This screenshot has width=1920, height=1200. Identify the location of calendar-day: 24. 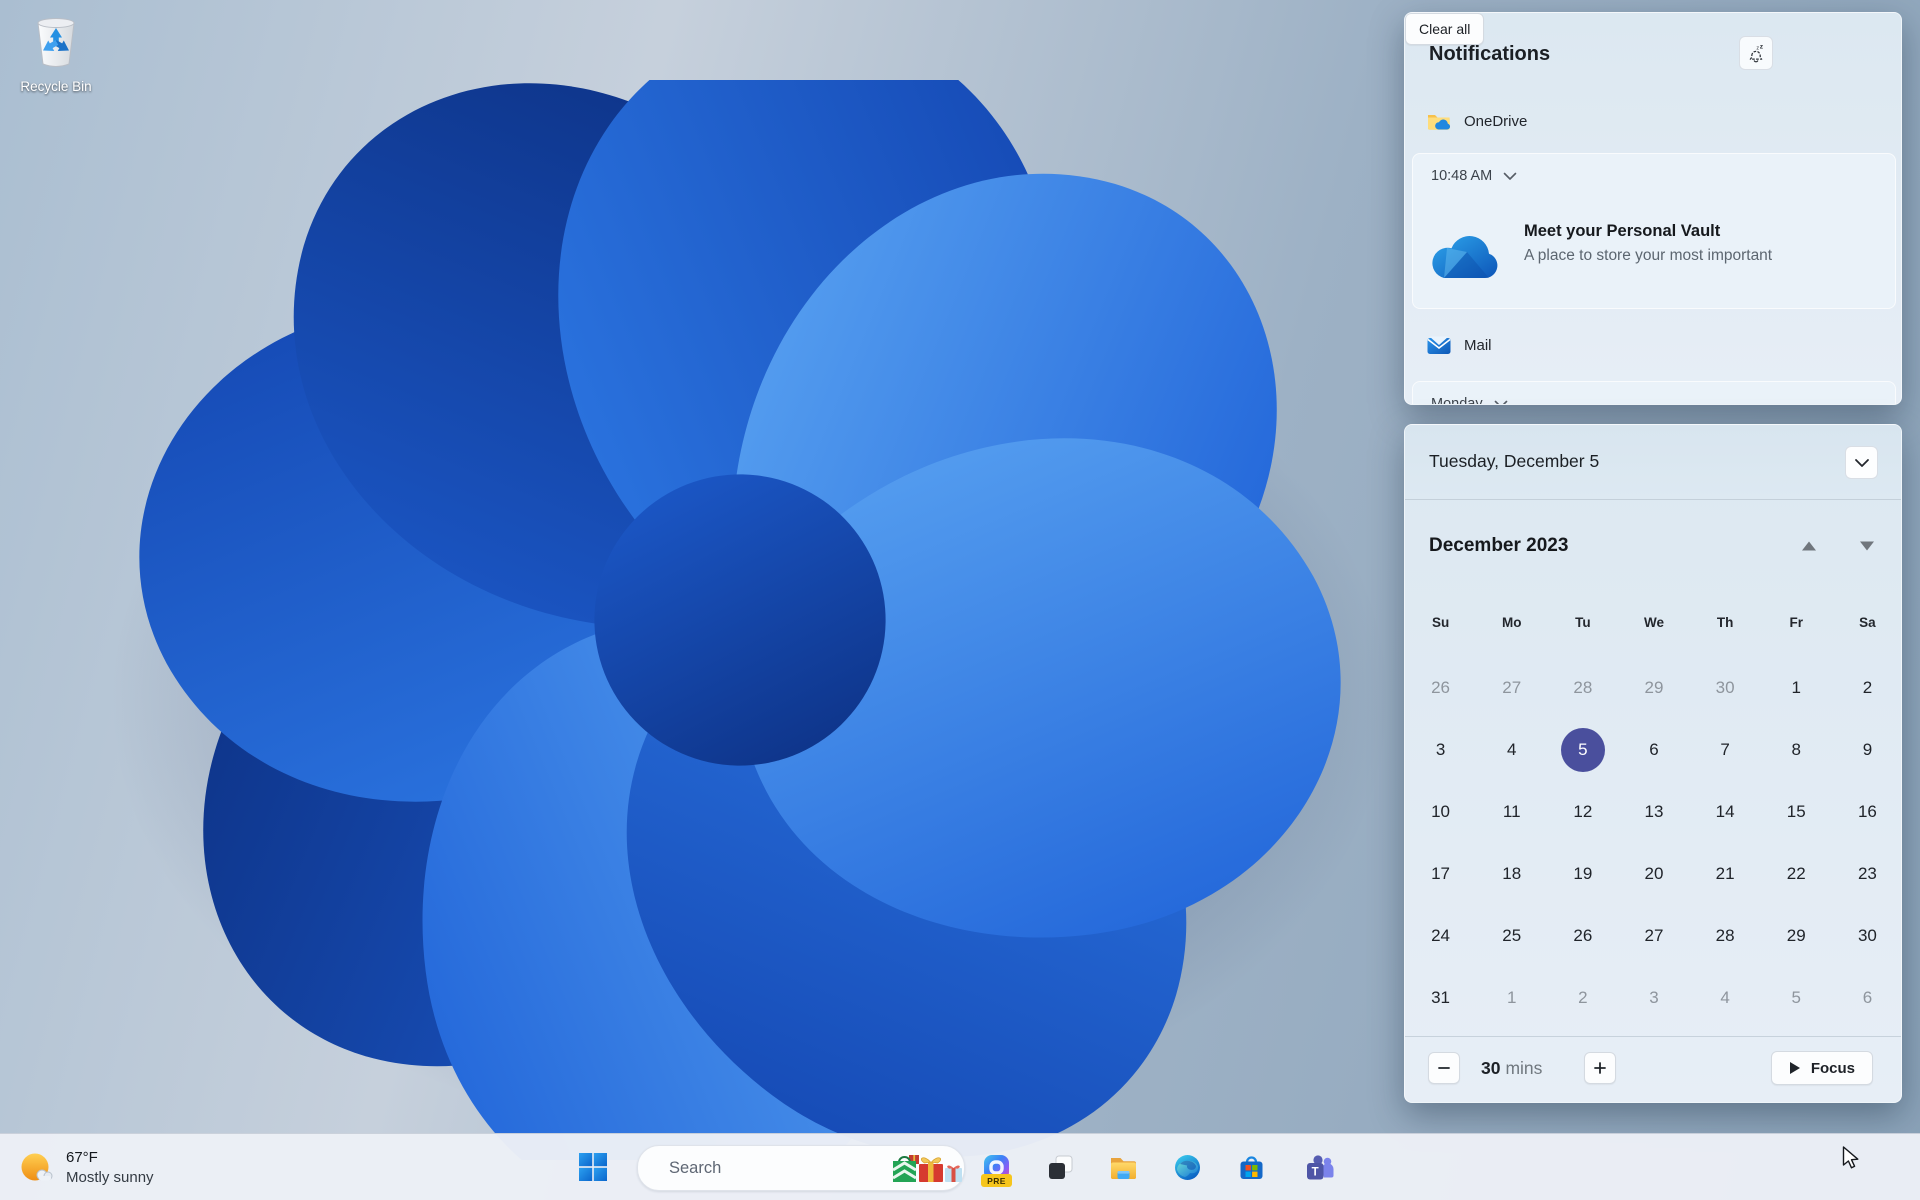
(1441, 936).